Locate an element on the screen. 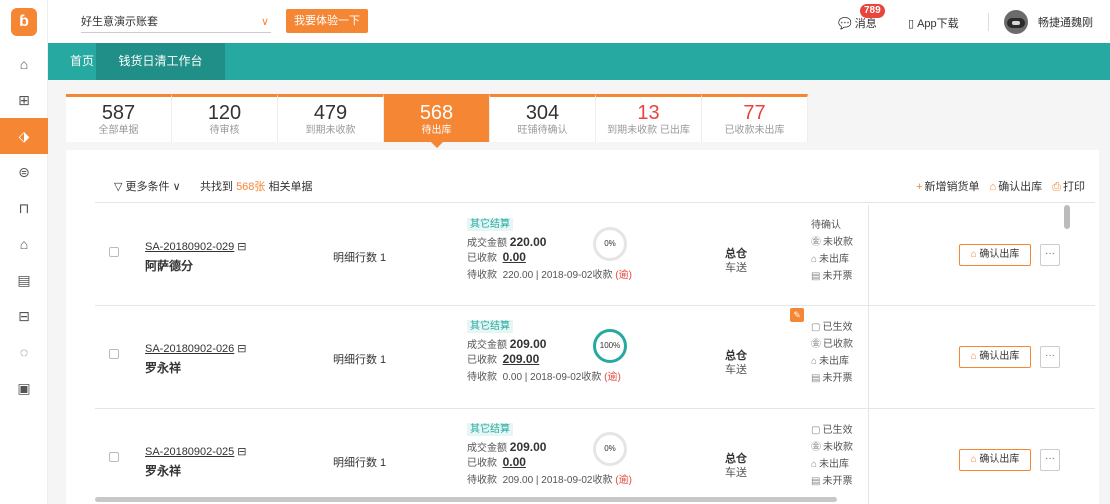  stat-label: 待审核 is located at coordinates (224, 130).